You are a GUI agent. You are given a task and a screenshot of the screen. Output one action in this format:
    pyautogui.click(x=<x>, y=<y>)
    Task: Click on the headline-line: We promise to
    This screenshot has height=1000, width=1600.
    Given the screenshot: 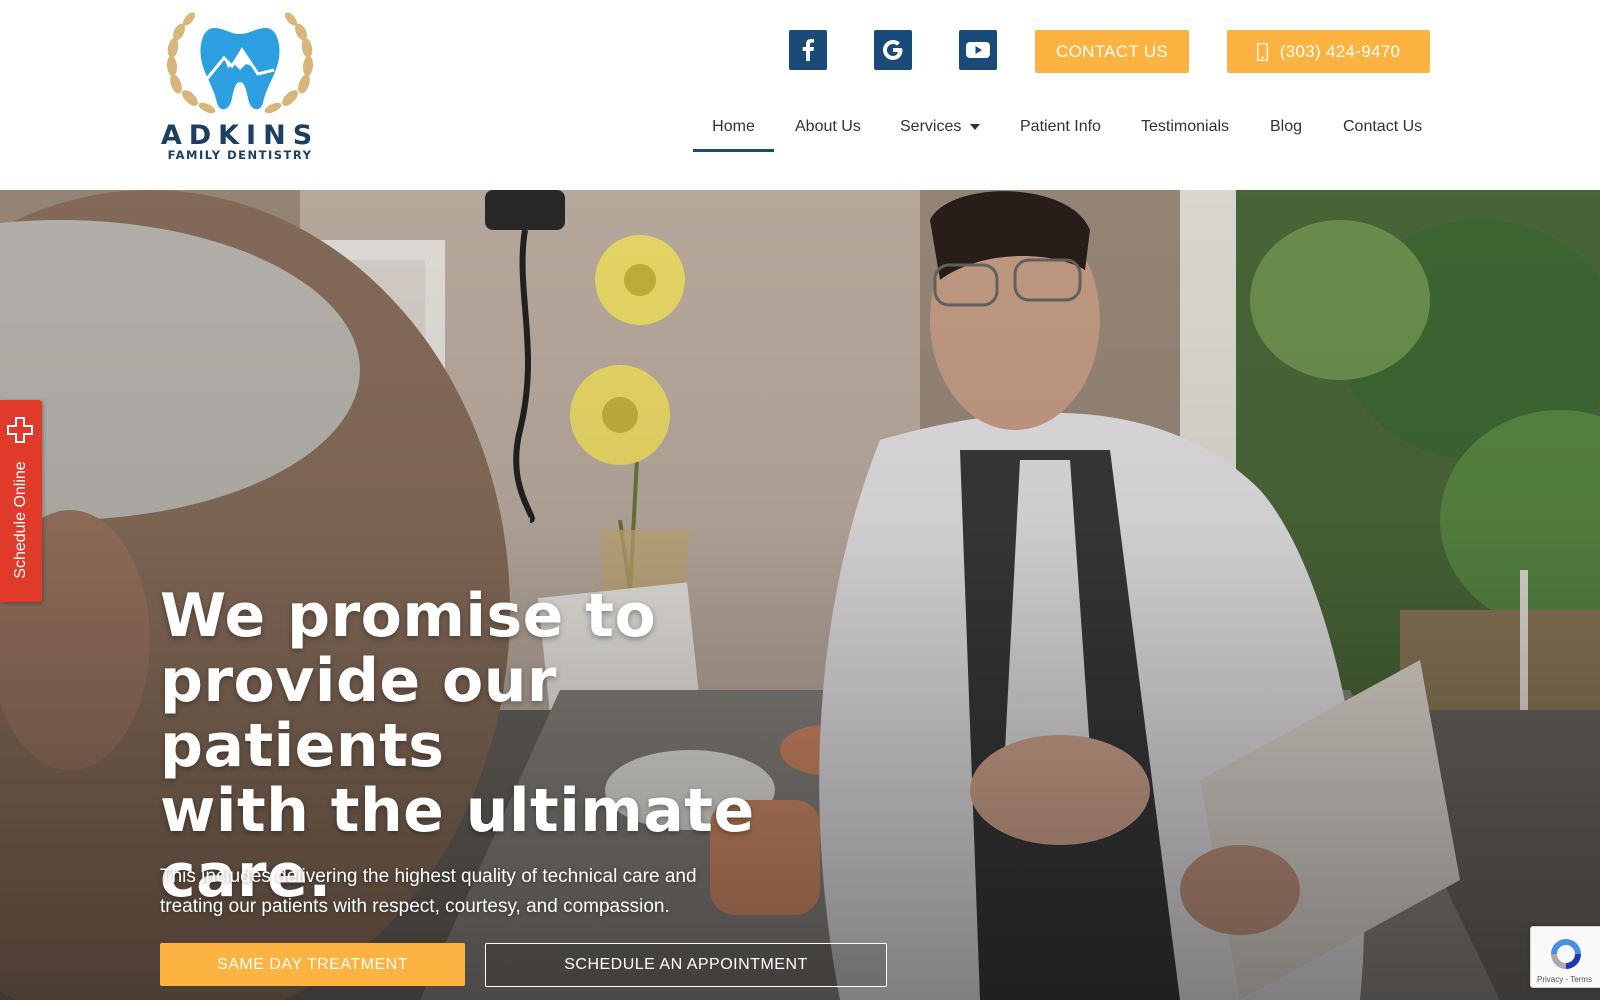 What is the action you would take?
    pyautogui.click(x=408, y=616)
    